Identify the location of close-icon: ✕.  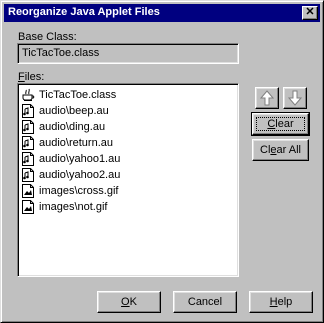
(310, 12).